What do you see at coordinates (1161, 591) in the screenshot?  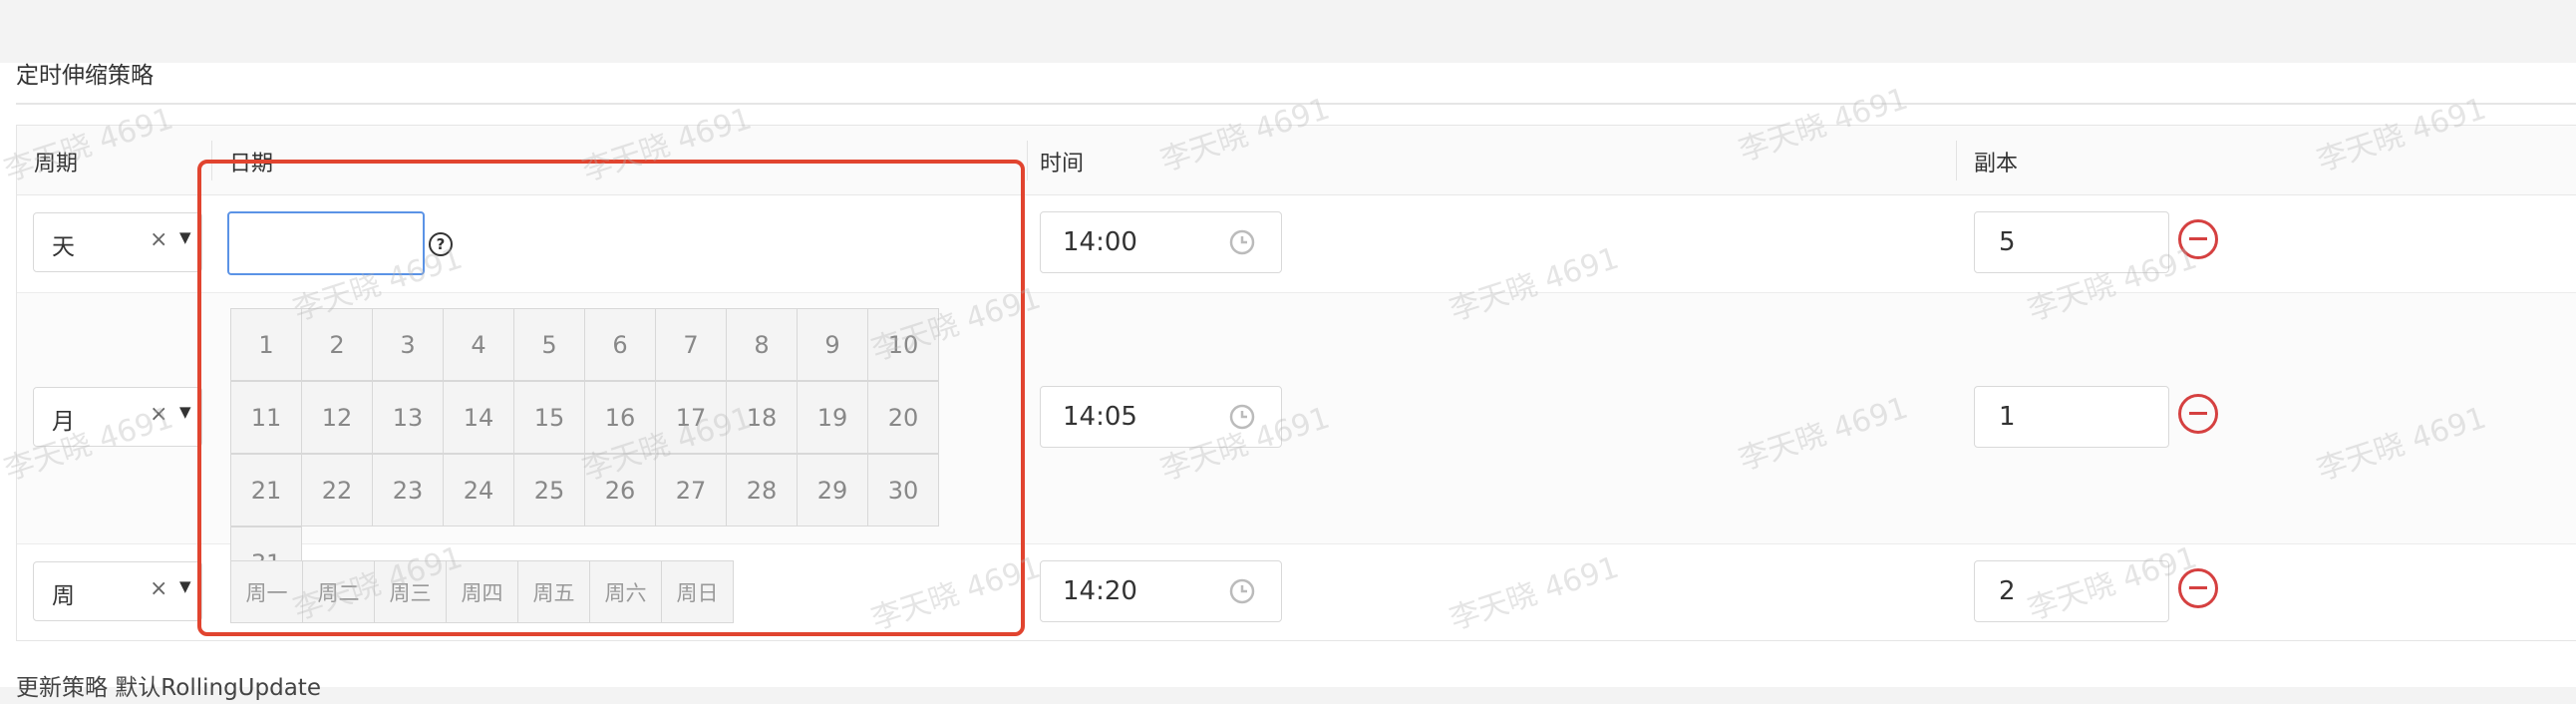 I see `time-picker: 14:20` at bounding box center [1161, 591].